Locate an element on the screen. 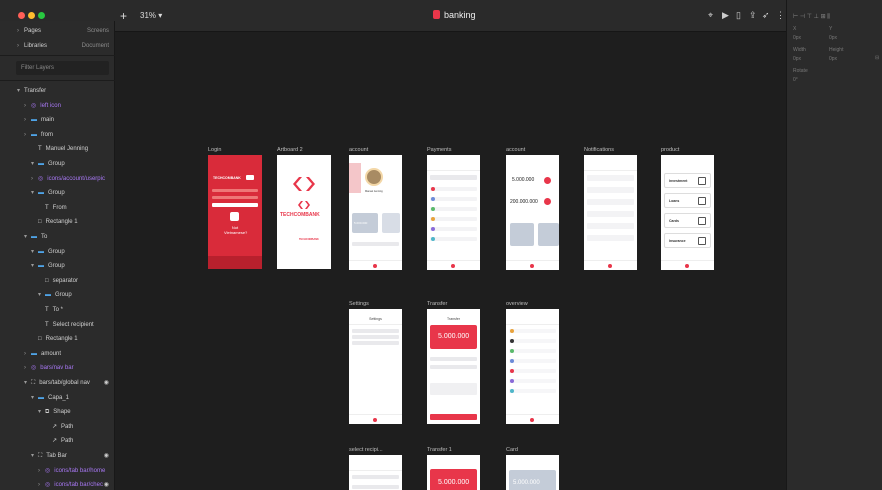  artboard-title-transfer: Transfer is located at coordinates (437, 304).